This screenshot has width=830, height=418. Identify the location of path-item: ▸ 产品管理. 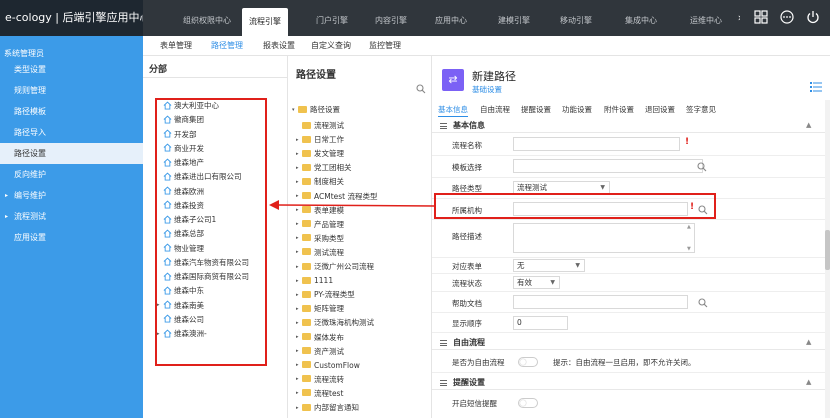
(320, 224).